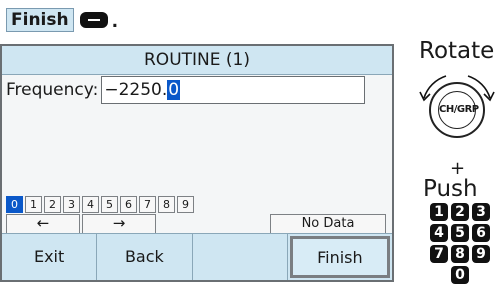  What do you see at coordinates (328, 224) in the screenshot?
I see `no-data-button: No Data` at bounding box center [328, 224].